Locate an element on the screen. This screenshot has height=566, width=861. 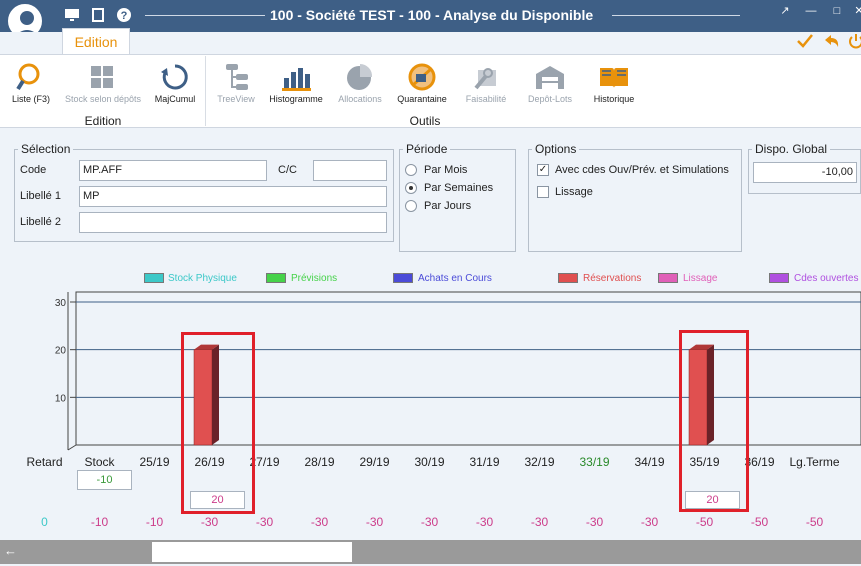
liste-button: Liste (F3) is located at coordinates (31, 83).